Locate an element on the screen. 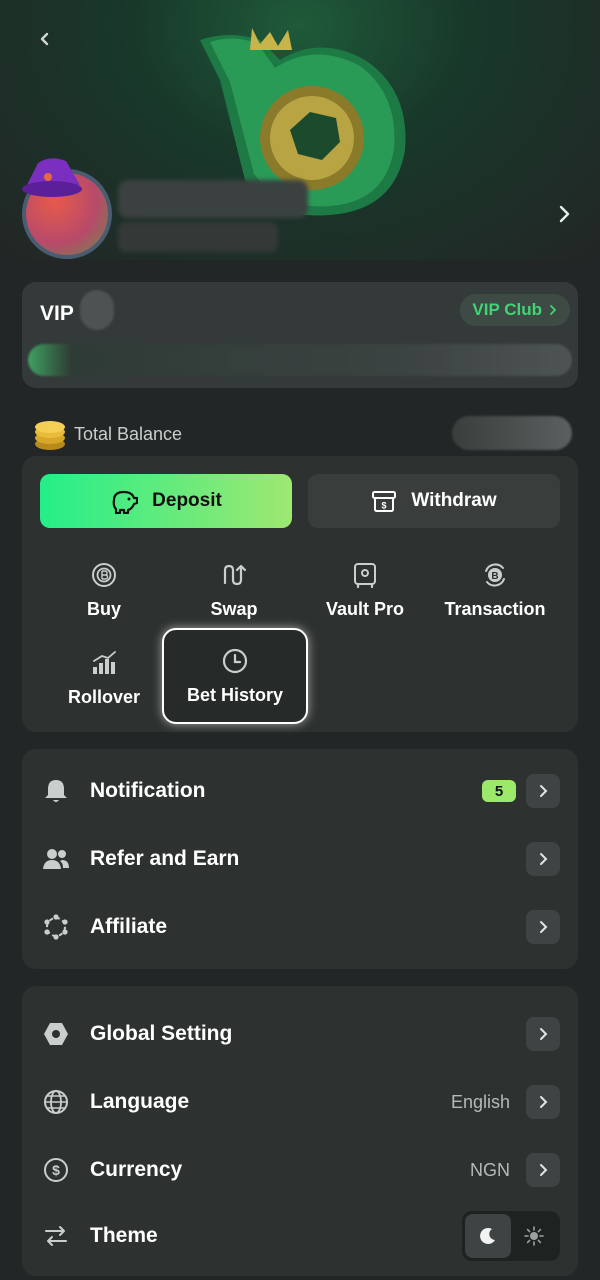 This screenshot has width=600, height=1280. coin-stack-icon is located at coordinates (50, 435).